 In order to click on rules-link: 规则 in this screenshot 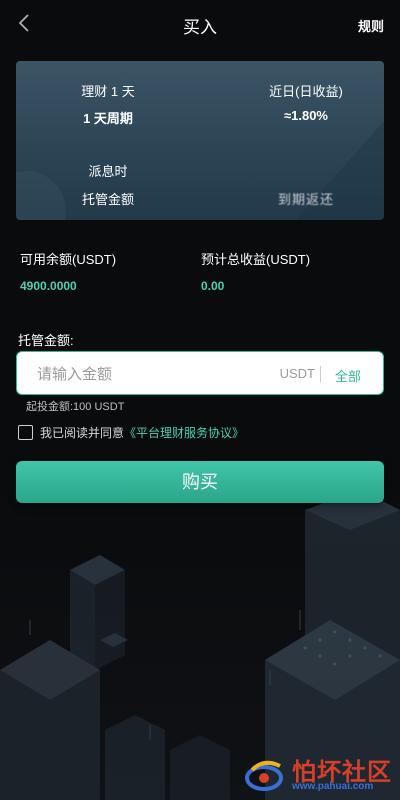, I will do `click(371, 25)`.